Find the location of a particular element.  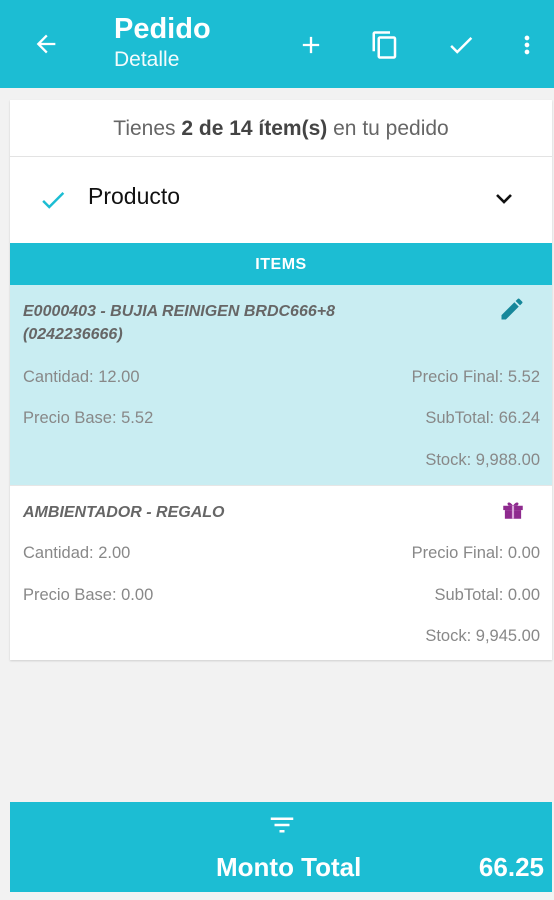

edit-icon is located at coordinates (512, 309).